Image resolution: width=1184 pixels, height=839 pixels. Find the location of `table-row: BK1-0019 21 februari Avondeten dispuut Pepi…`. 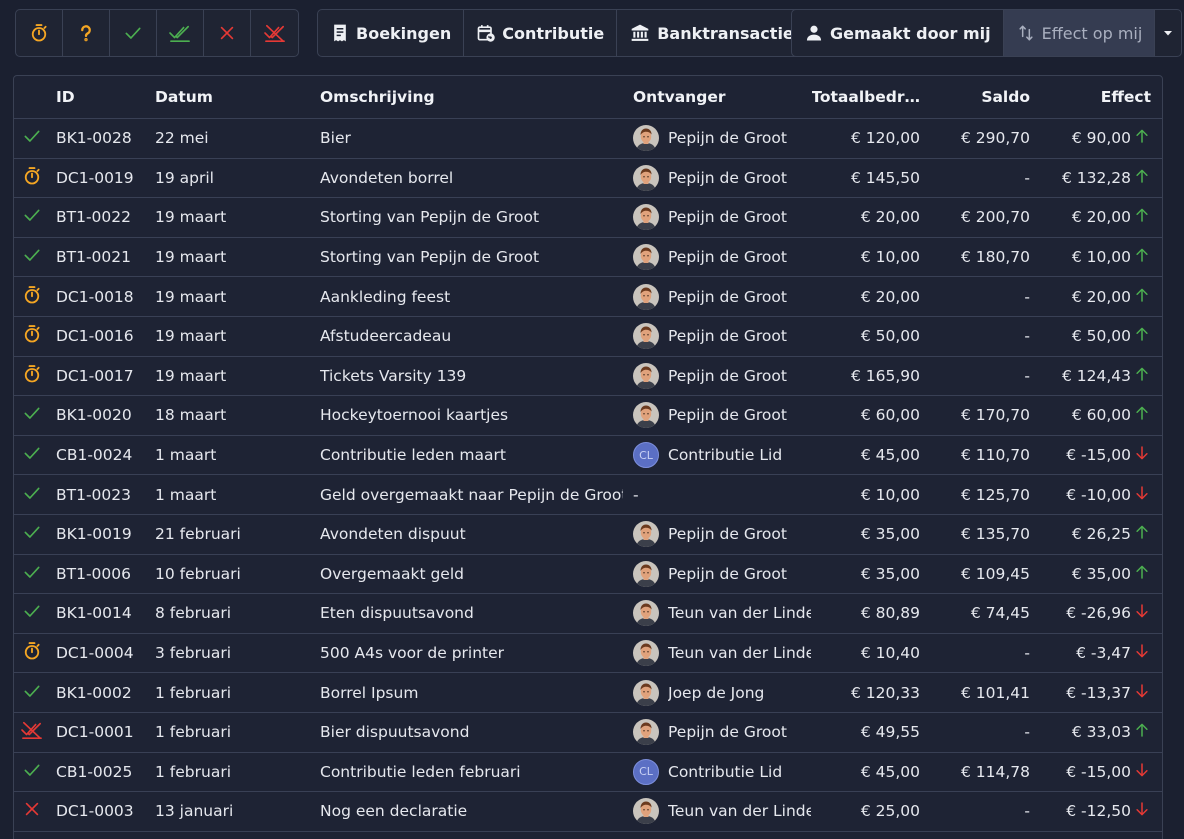

table-row: BK1-0019 21 februari Avondeten dispuut Pepi… is located at coordinates (588, 535).